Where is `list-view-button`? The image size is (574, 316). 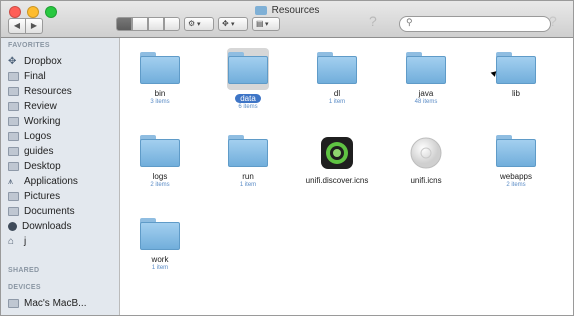 list-view-button is located at coordinates (140, 24).